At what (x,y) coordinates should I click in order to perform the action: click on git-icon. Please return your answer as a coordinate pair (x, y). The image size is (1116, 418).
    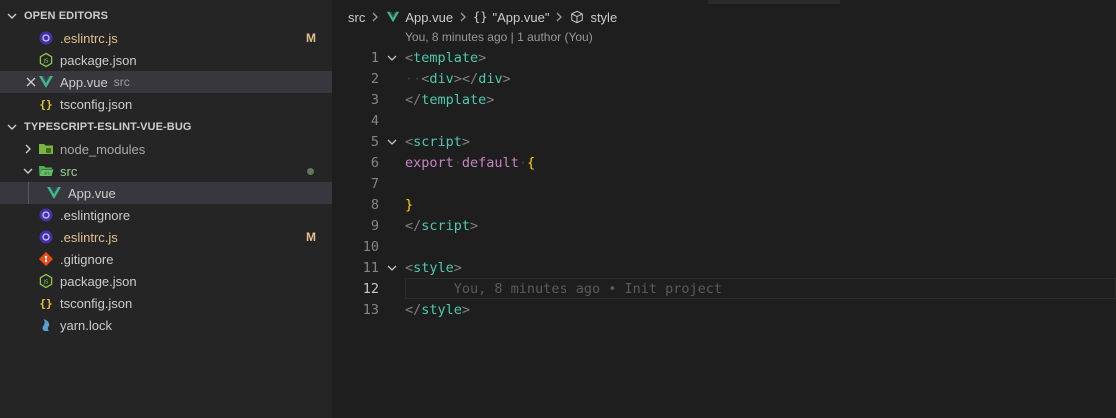
    Looking at the image, I should click on (46, 259).